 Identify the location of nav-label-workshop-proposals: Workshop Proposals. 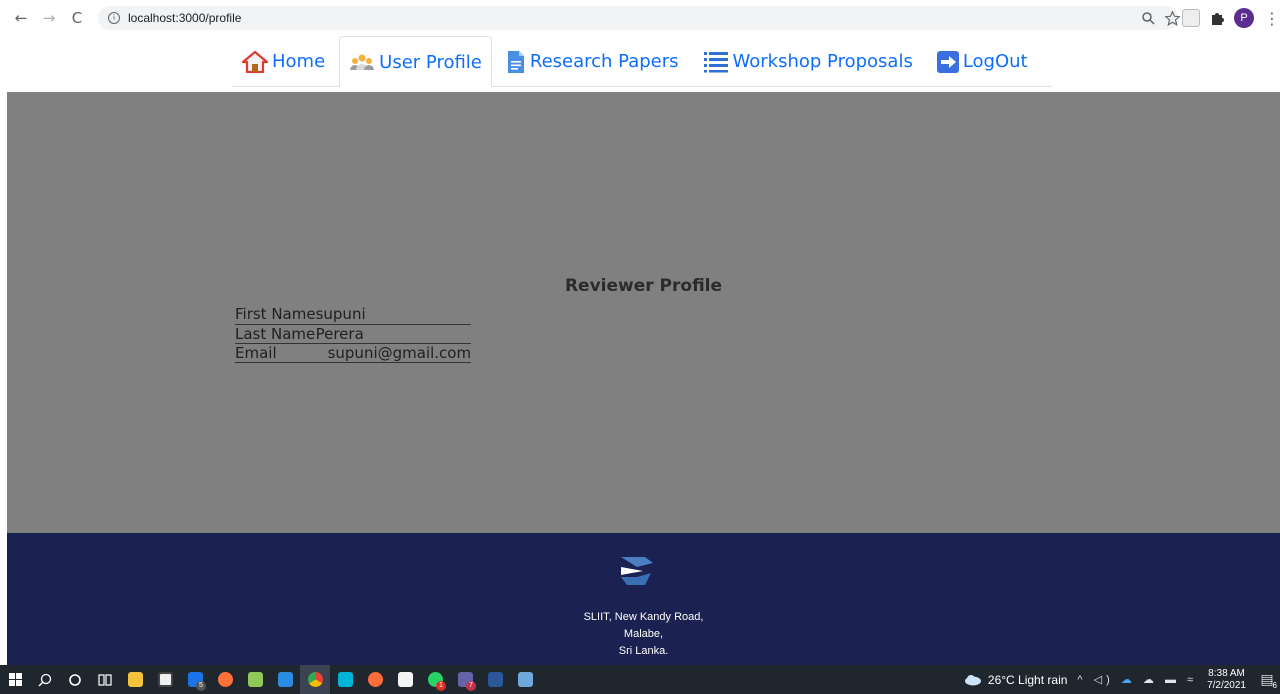
(822, 61).